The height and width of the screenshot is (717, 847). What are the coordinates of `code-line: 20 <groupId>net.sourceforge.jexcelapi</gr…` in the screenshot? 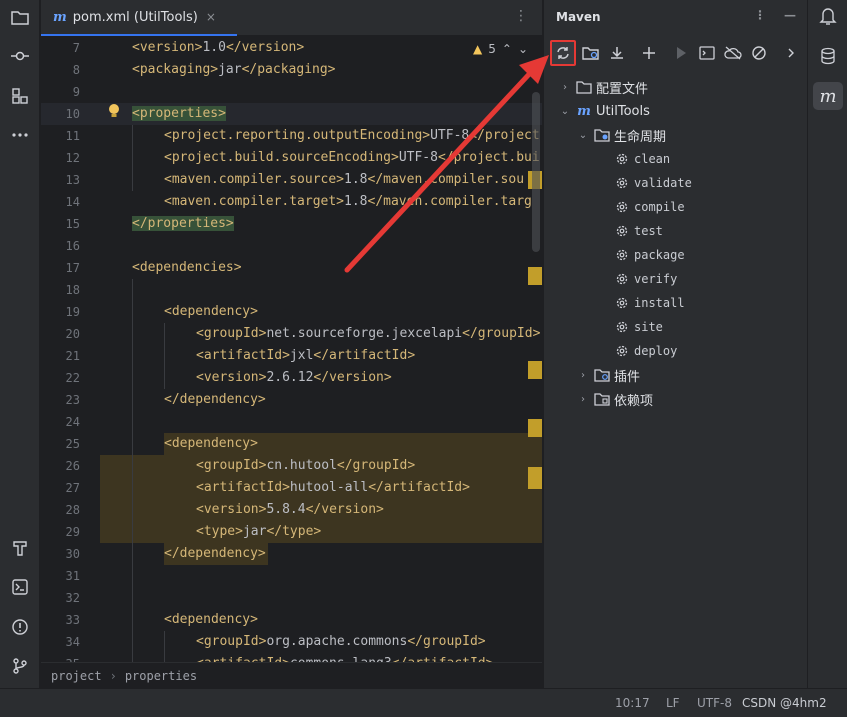 It's located at (291, 334).